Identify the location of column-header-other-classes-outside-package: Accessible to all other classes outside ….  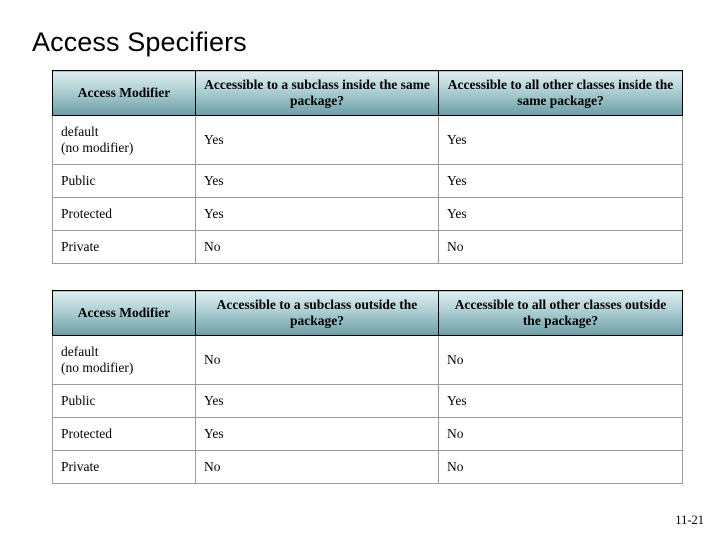
(560, 313).